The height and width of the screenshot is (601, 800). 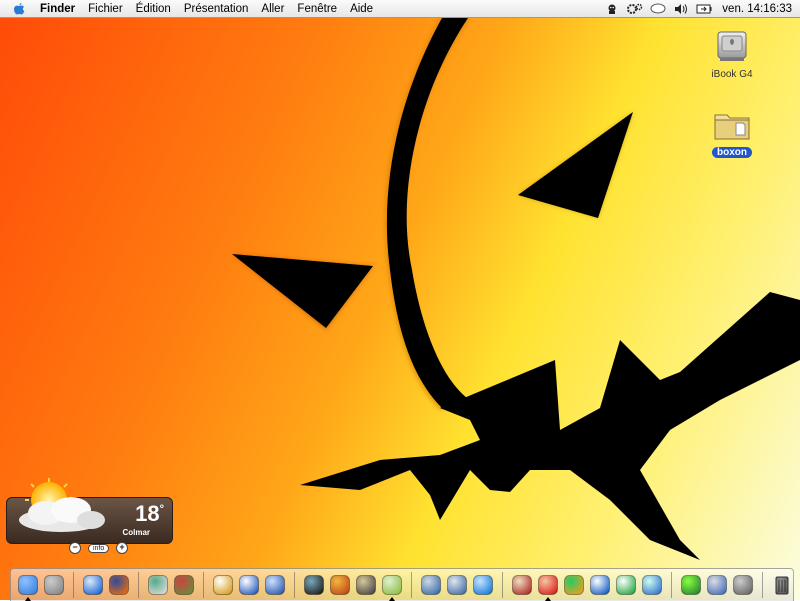 I want to click on imovie-icon, so click(x=314, y=585).